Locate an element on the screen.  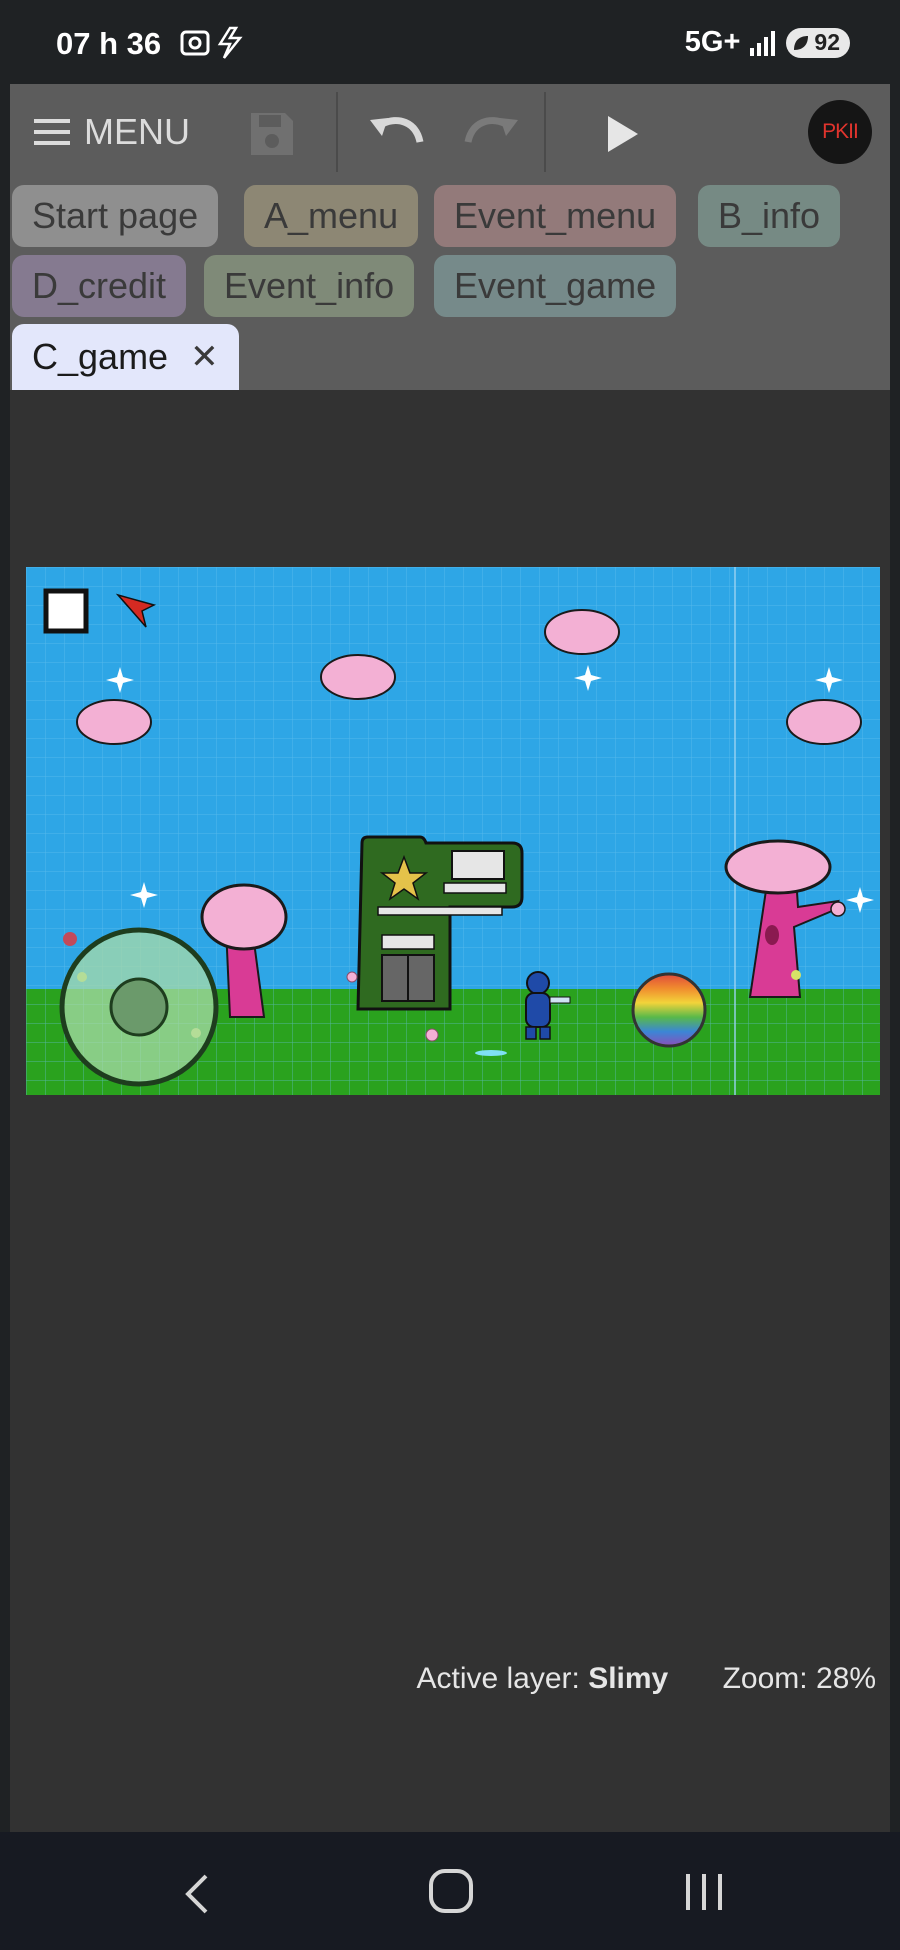
status-notification-icons is located at coordinates (211, 42).